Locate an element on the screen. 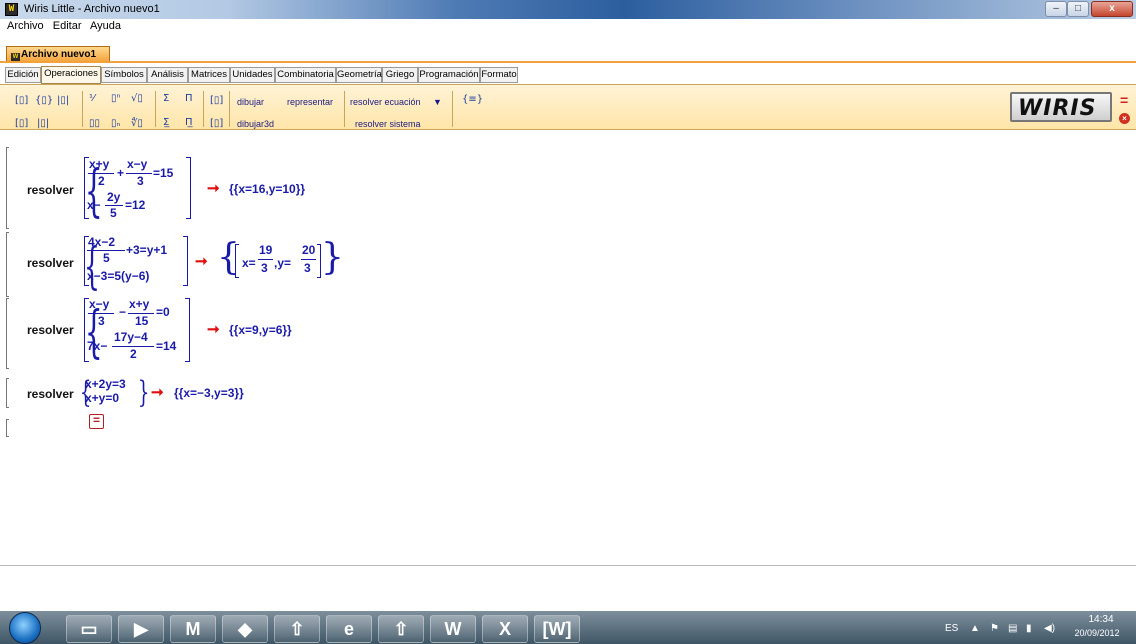 This screenshot has width=1136, height=644. e3-f1-num: x−y is located at coordinates (99, 304).